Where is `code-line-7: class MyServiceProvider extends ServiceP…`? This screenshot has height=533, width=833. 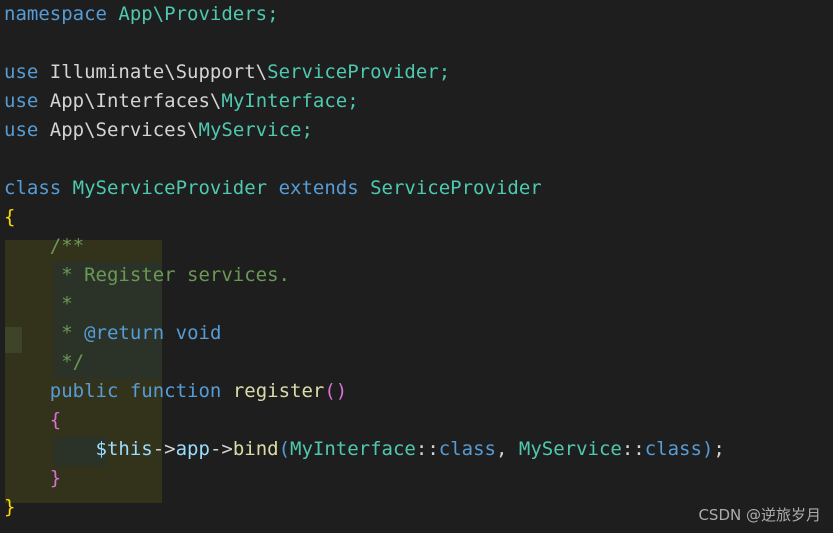
code-line-7: class MyServiceProvider extends ServiceP… is located at coordinates (362, 188).